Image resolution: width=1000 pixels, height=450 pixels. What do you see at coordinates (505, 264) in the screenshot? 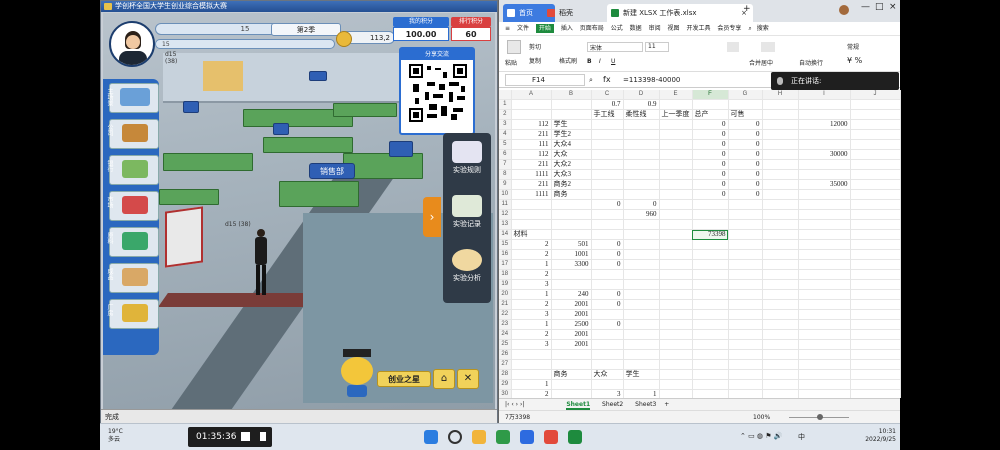
I see `row-header: 17` at bounding box center [505, 264].